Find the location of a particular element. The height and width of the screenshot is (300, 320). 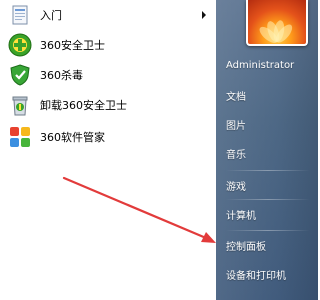

program-label: 入门 is located at coordinates (51, 15).